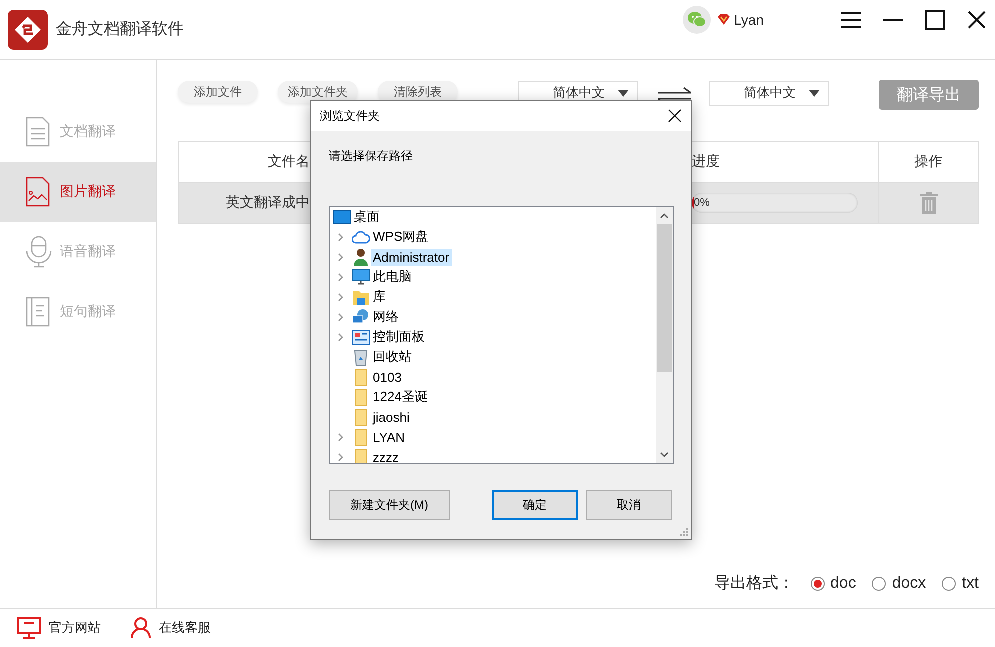  I want to click on user-icon, so click(361, 257).